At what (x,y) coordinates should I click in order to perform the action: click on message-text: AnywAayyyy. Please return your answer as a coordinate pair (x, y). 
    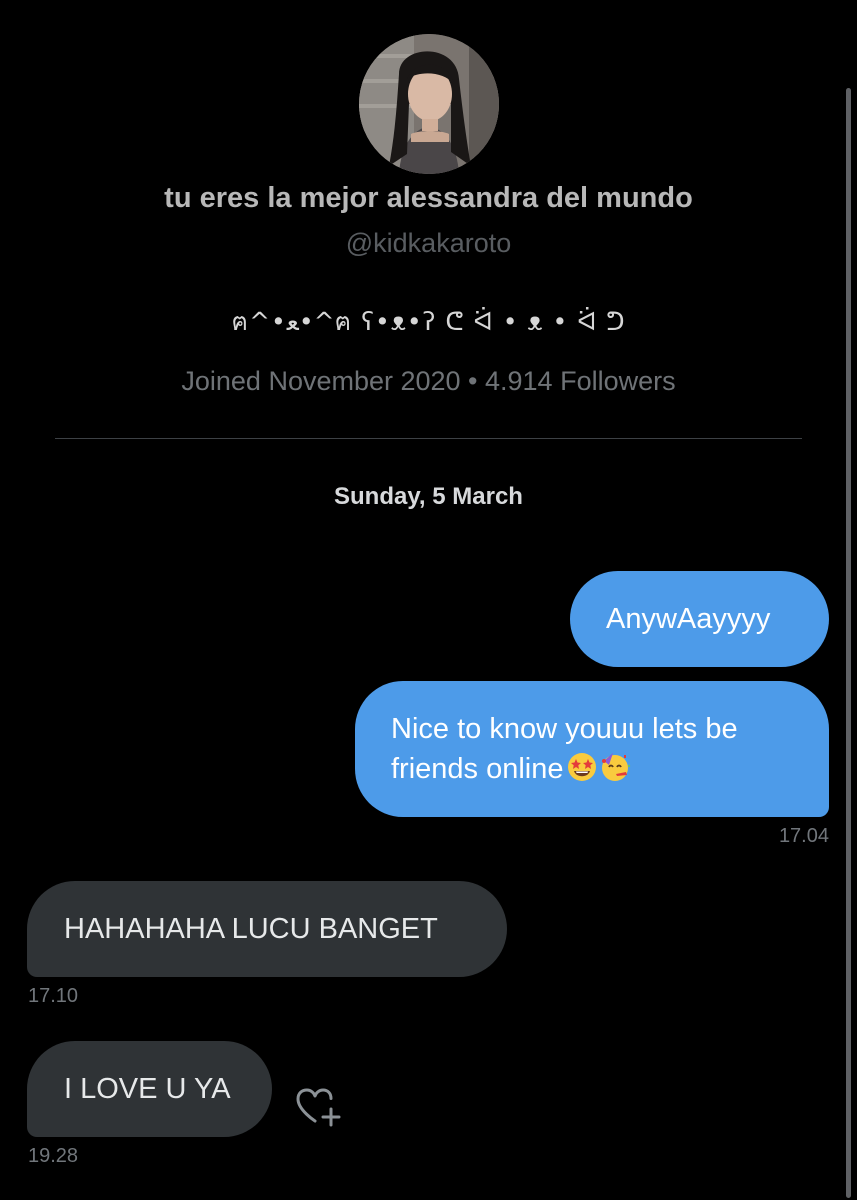
    Looking at the image, I should click on (688, 619).